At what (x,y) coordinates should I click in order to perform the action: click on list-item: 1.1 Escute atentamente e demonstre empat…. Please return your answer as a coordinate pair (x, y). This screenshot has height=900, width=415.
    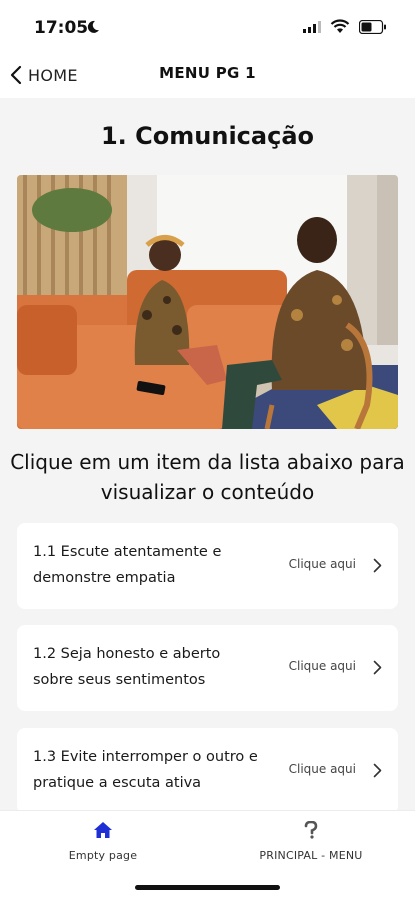
    Looking at the image, I should click on (207, 566).